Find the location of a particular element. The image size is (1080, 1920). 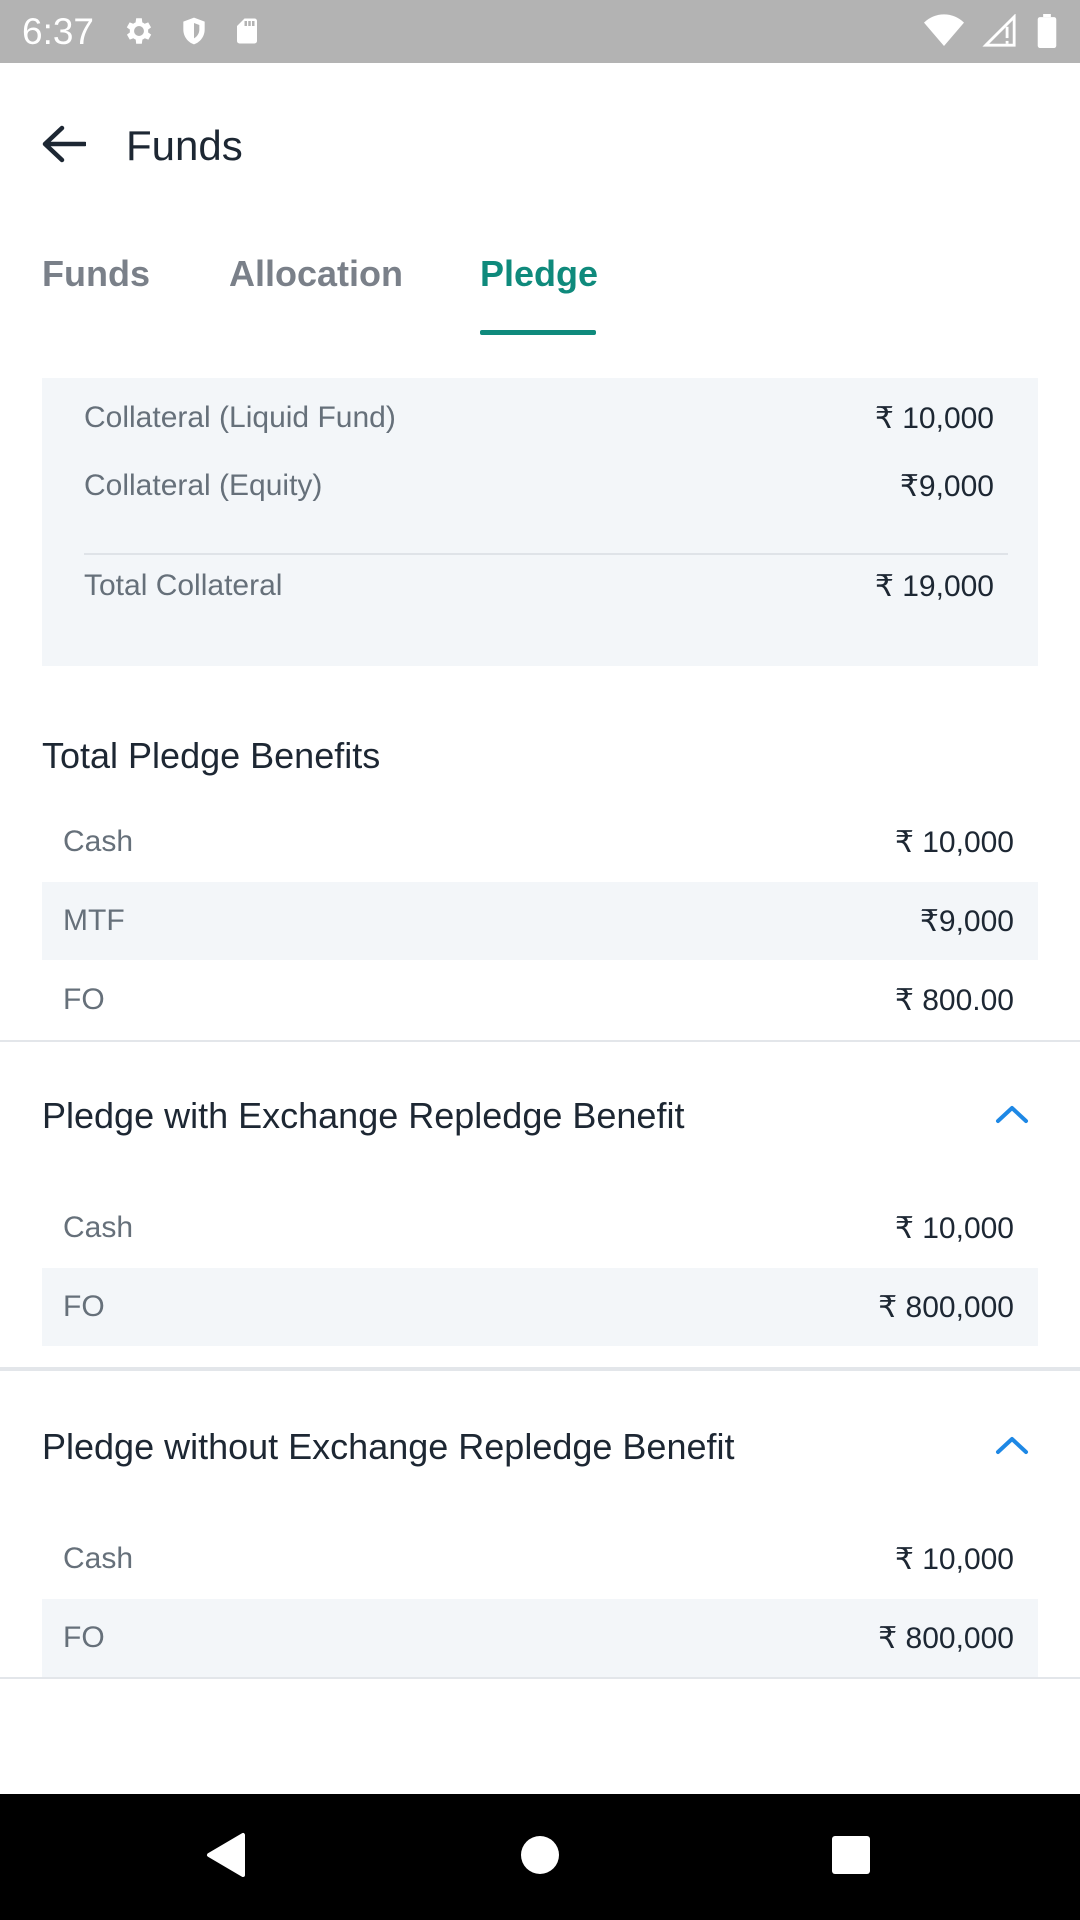

collapse-without-repledge-button is located at coordinates (1012, 1447).